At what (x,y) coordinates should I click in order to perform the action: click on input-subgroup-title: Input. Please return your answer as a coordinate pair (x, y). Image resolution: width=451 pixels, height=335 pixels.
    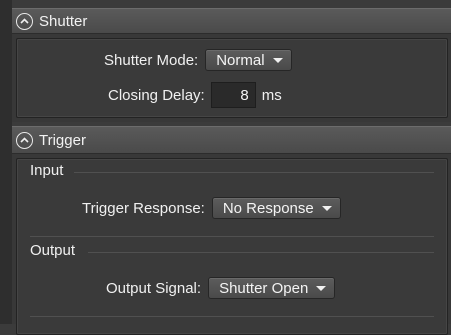
    Looking at the image, I should click on (46, 170).